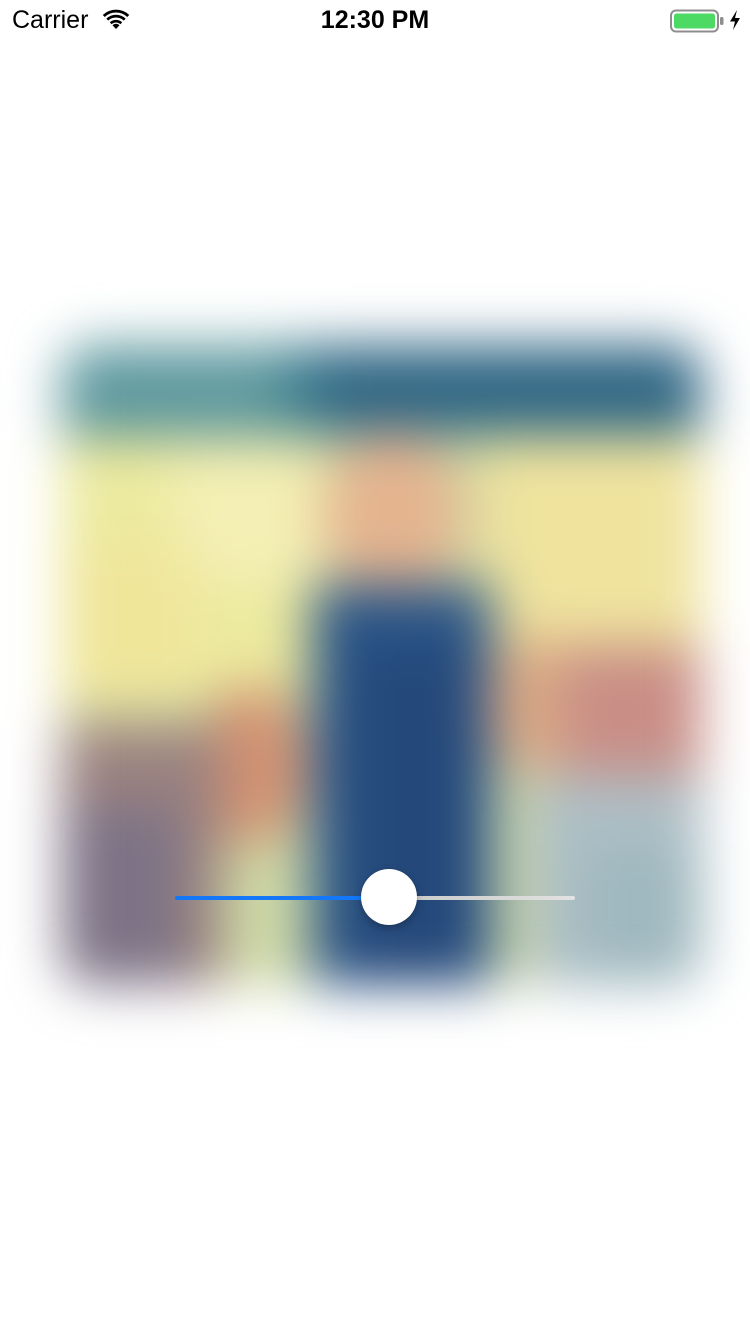 The image size is (750, 1334). I want to click on status-bar: Carrier 12:30 PM, so click(375, 20).